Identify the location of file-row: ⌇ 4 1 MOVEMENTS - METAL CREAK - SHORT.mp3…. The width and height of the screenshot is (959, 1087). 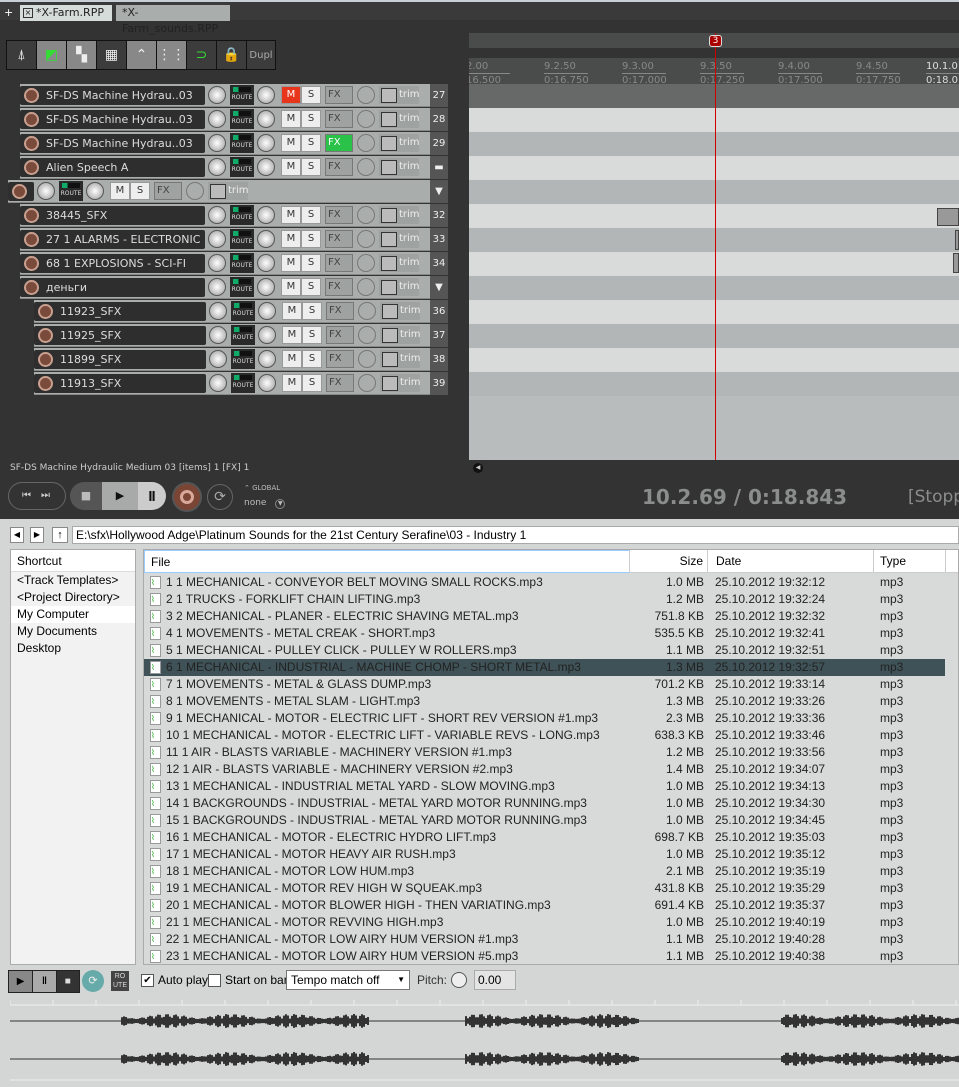
(544, 633).